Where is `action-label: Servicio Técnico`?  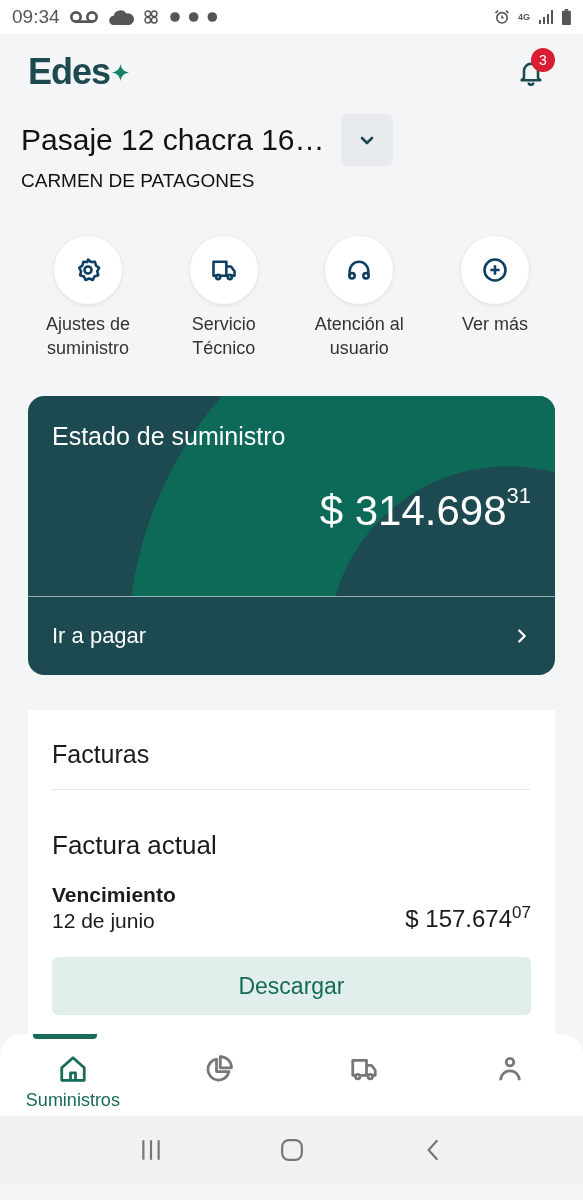
action-label: Servicio Técnico is located at coordinates (223, 336).